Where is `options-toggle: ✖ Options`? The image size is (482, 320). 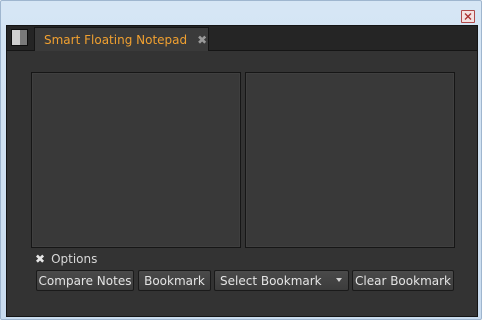
options-toggle: ✖ Options is located at coordinates (66, 259).